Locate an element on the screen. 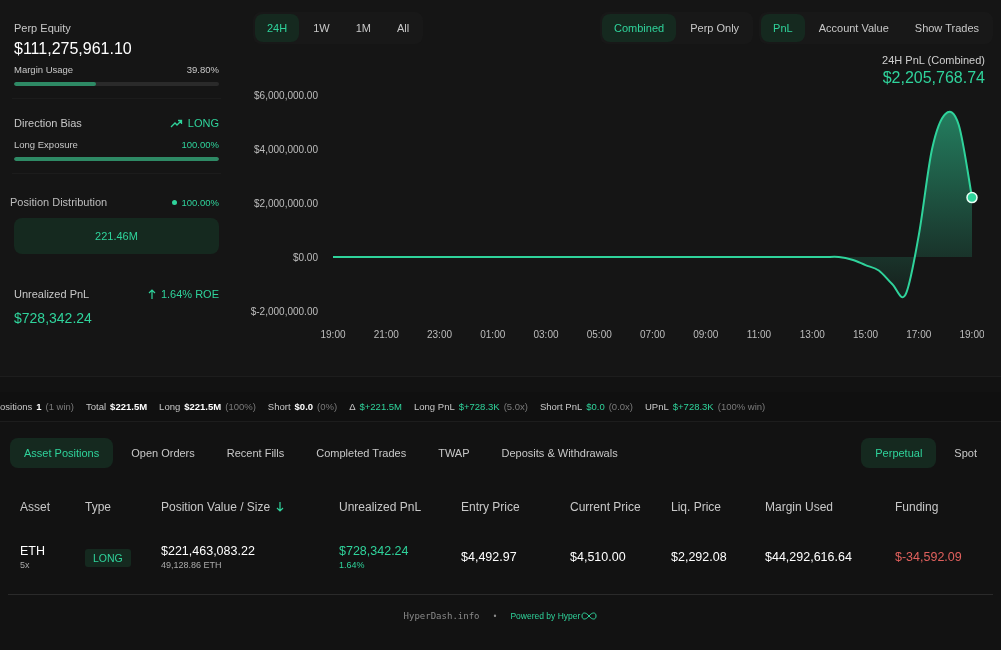  tab: Open Orders is located at coordinates (163, 453).